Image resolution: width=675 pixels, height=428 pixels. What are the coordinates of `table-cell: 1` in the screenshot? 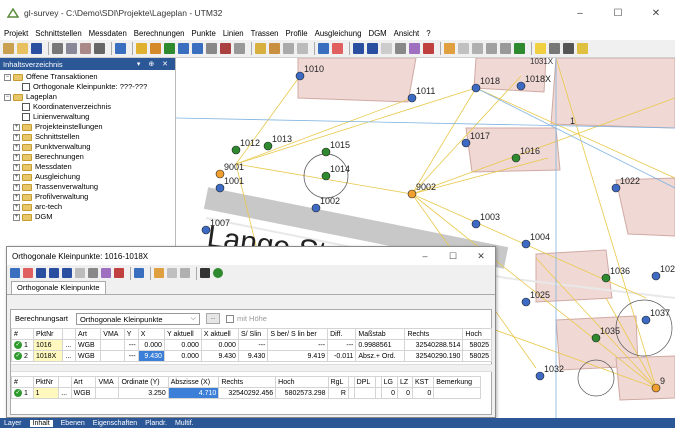 It's located at (46, 393).